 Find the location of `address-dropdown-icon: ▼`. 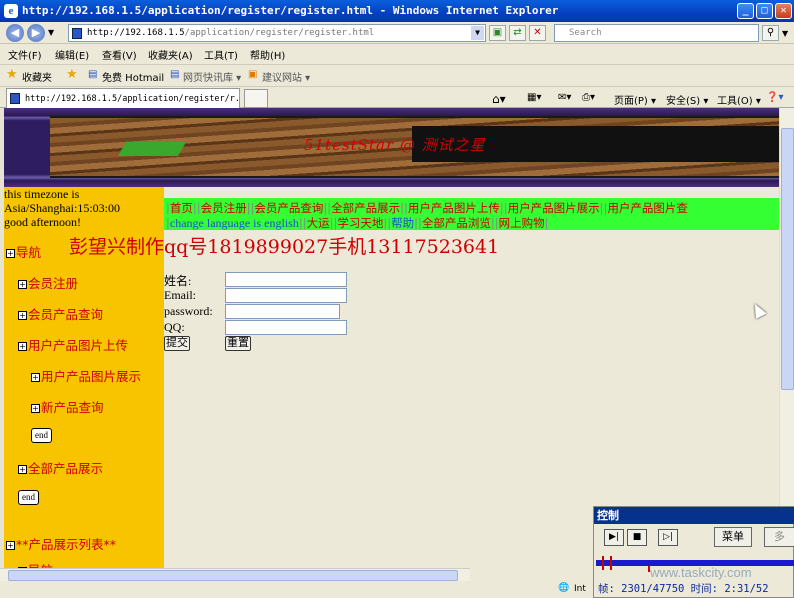

address-dropdown-icon: ▼ is located at coordinates (477, 33).